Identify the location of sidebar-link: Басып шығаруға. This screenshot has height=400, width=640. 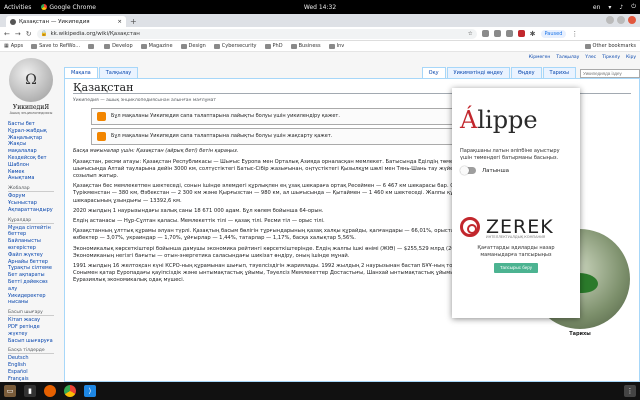
(31, 341).